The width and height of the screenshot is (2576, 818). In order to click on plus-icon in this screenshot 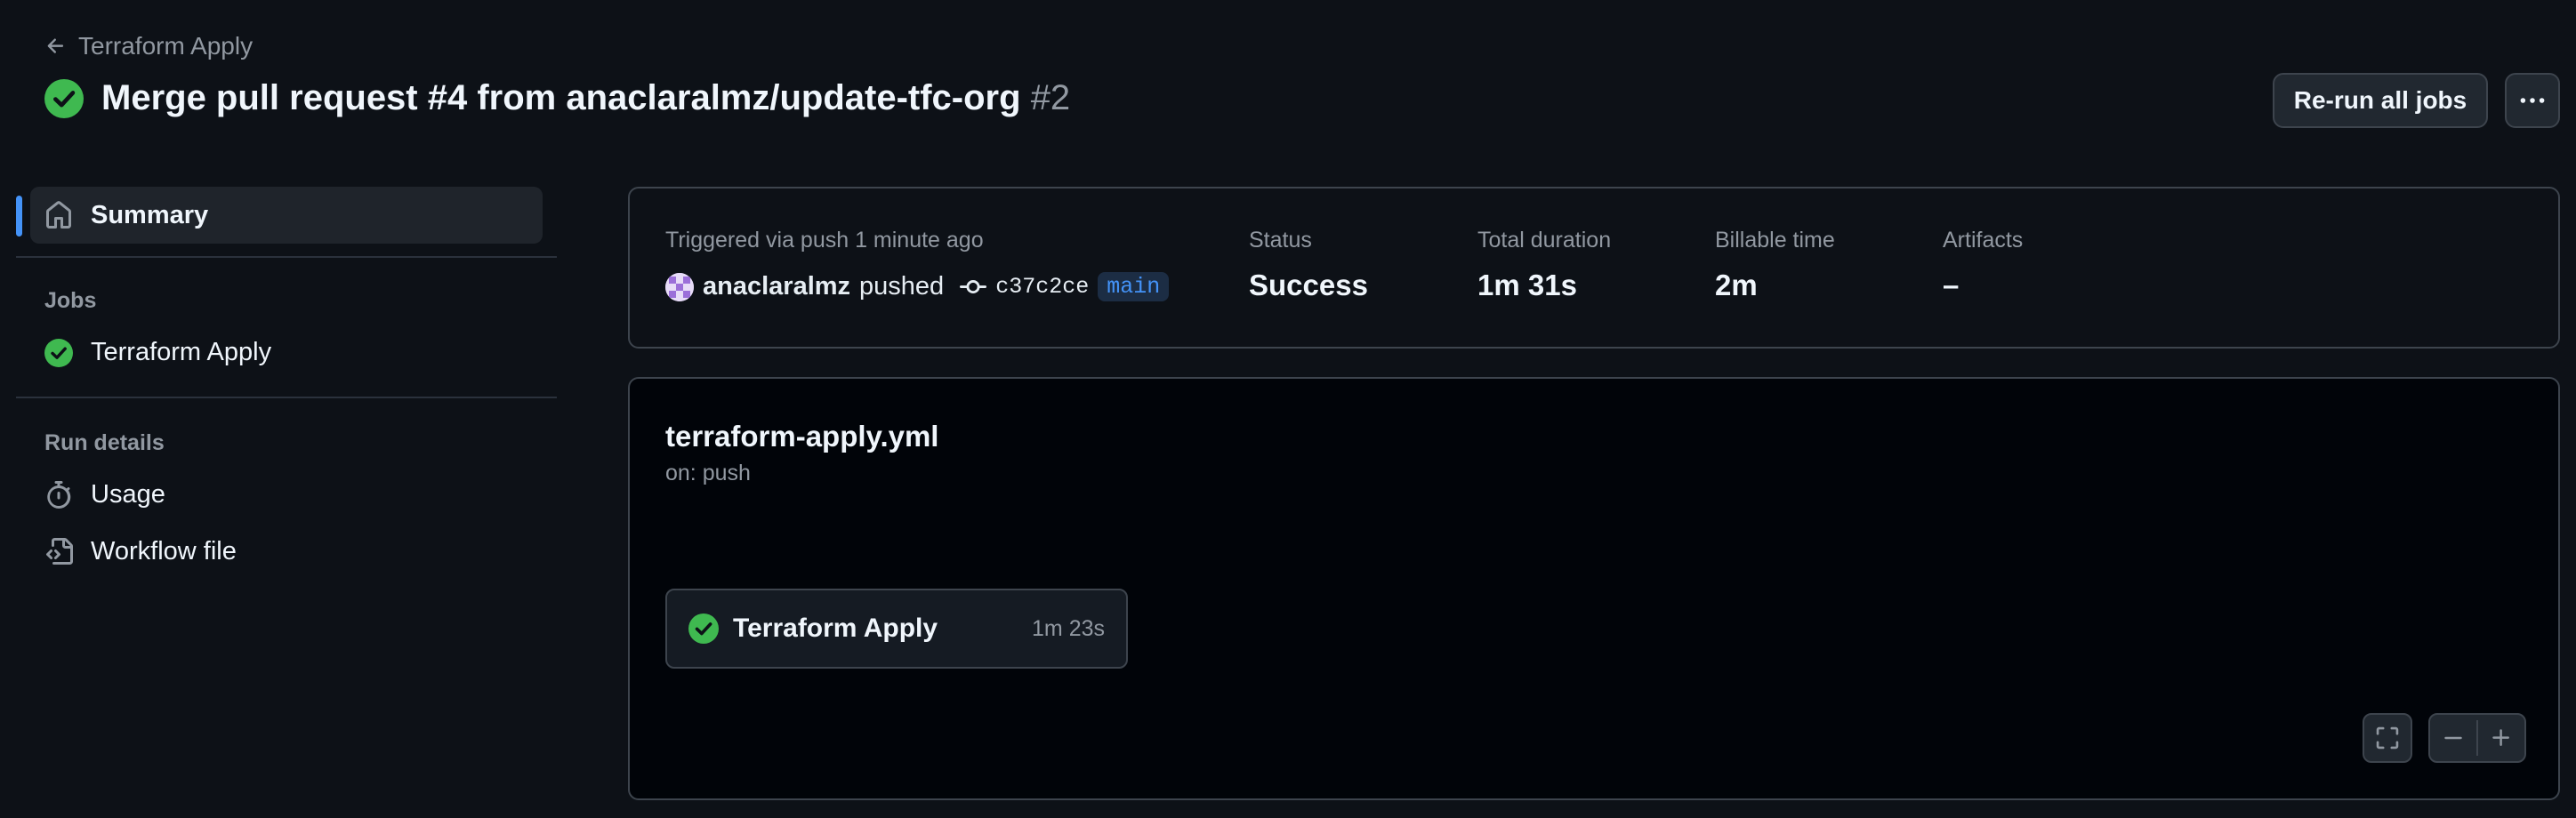, I will do `click(2500, 738)`.